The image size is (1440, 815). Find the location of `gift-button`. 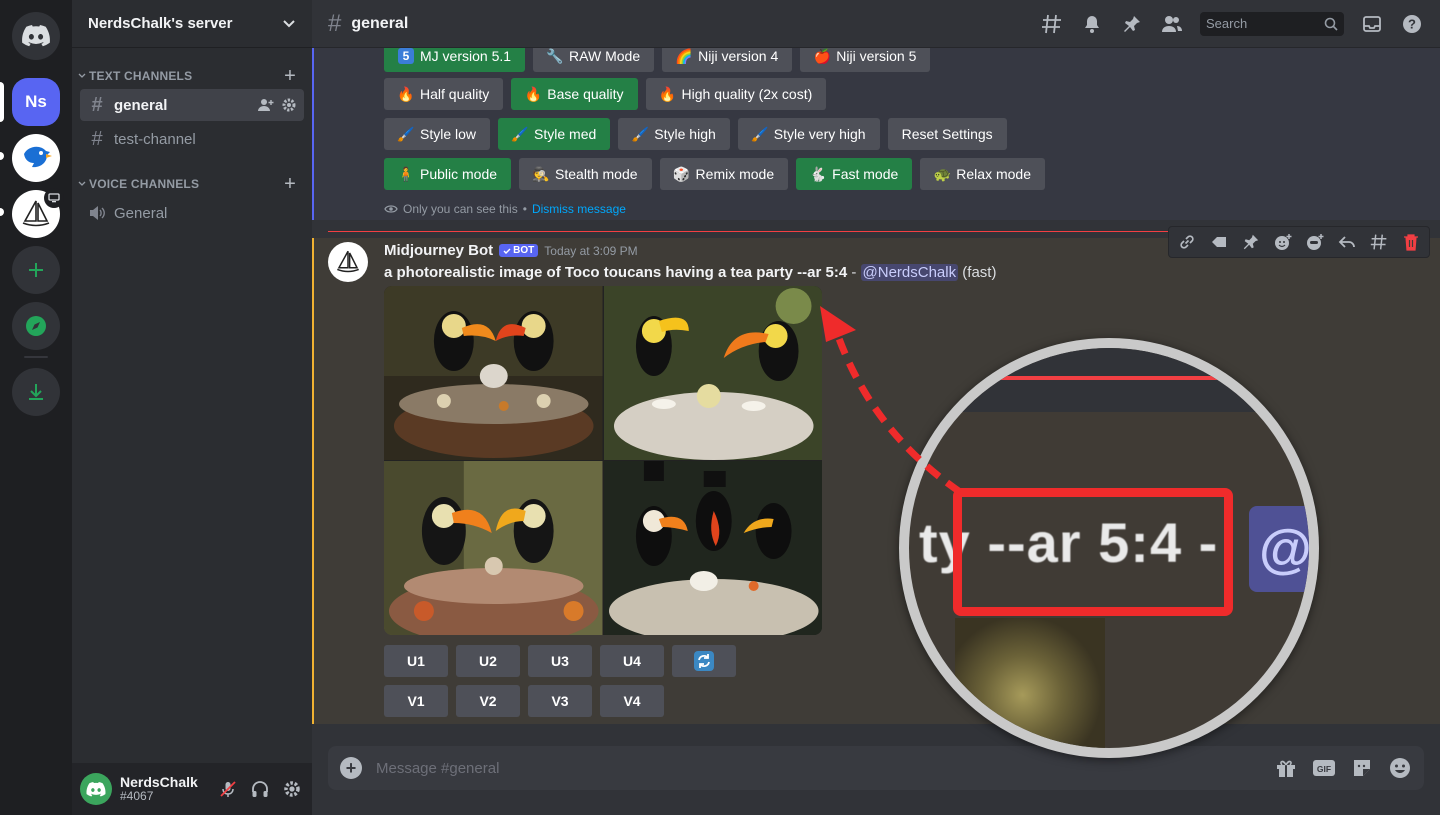

gift-button is located at coordinates (1286, 768).